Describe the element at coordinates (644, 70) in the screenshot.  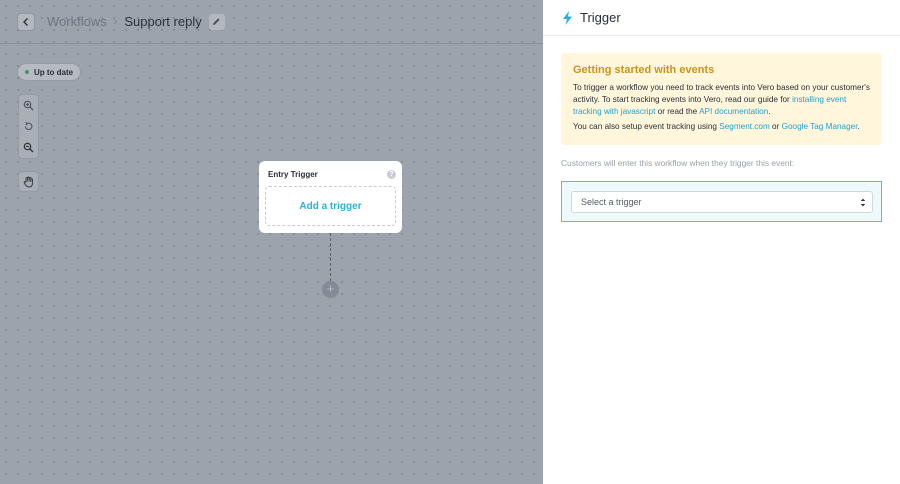
I see `callout-heading: Getting started with events` at that location.